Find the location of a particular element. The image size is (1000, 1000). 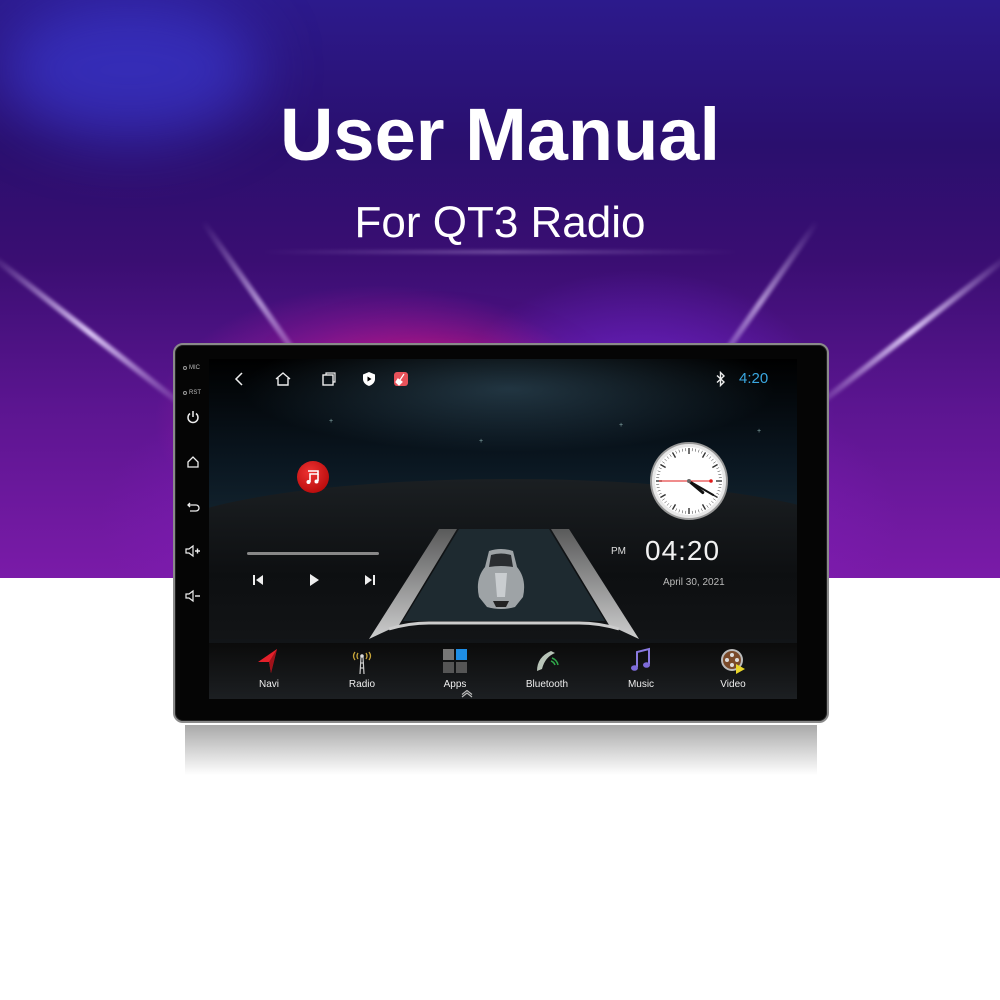

previous-icon is located at coordinates (258, 580).